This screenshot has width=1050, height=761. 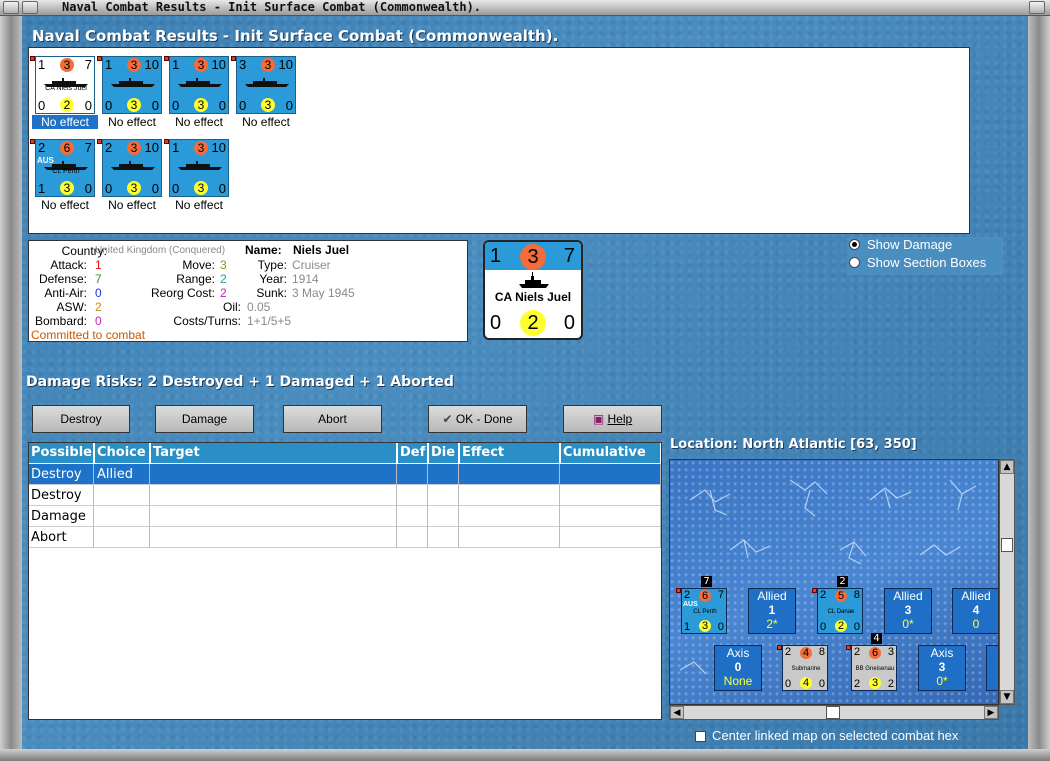 I want to click on scroll-left-icon: ◀, so click(x=677, y=712).